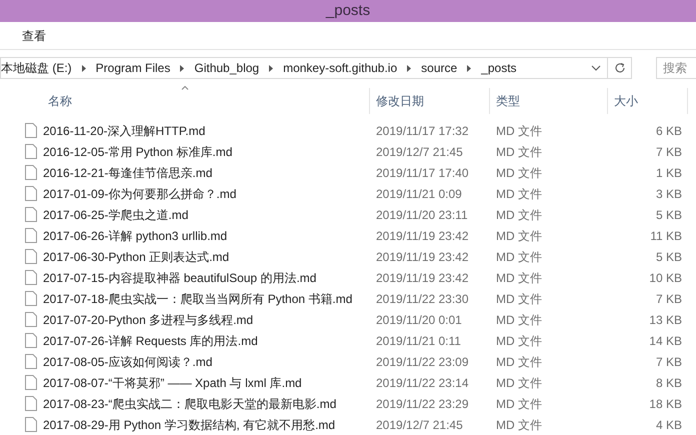 The width and height of the screenshot is (696, 435). What do you see at coordinates (665, 404) in the screenshot?
I see `file-size: 18 KB` at bounding box center [665, 404].